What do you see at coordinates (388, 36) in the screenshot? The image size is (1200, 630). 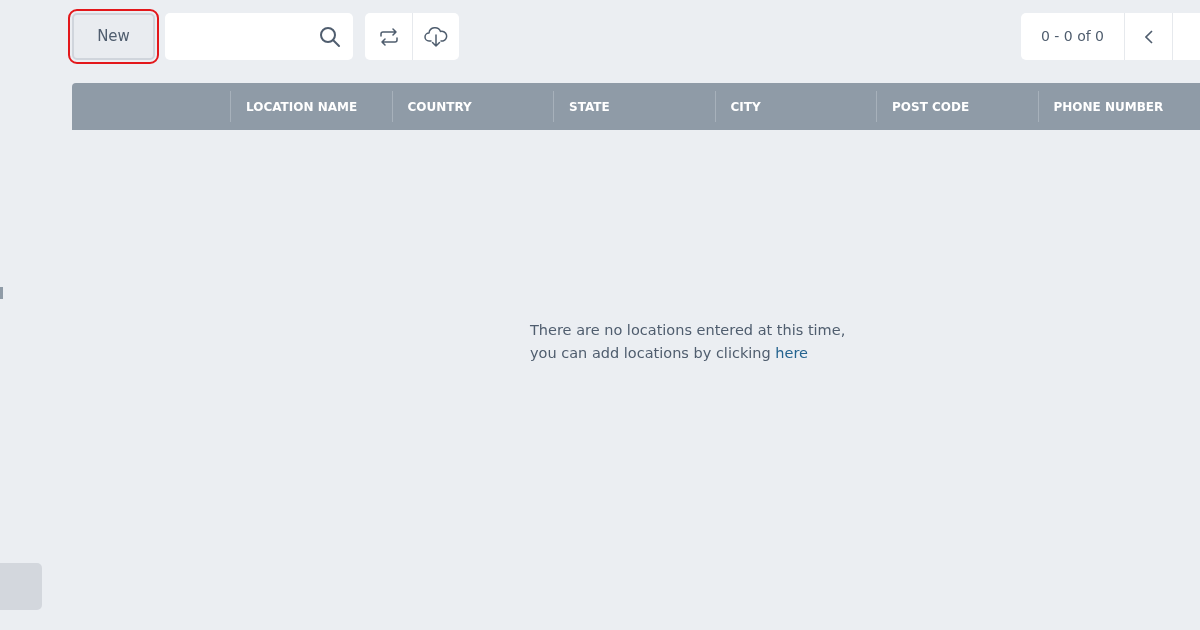 I see `swap-arrows-icon` at bounding box center [388, 36].